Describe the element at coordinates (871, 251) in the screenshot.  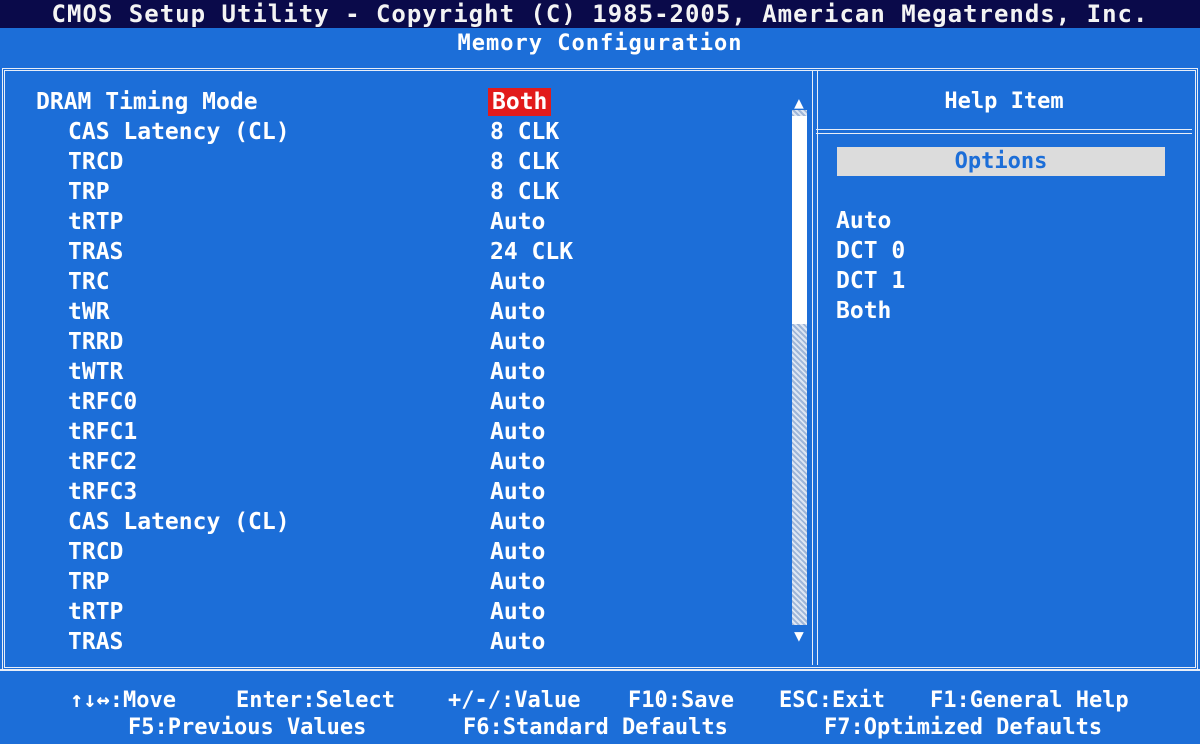
I see `help-option-dct0: DCT 0` at that location.